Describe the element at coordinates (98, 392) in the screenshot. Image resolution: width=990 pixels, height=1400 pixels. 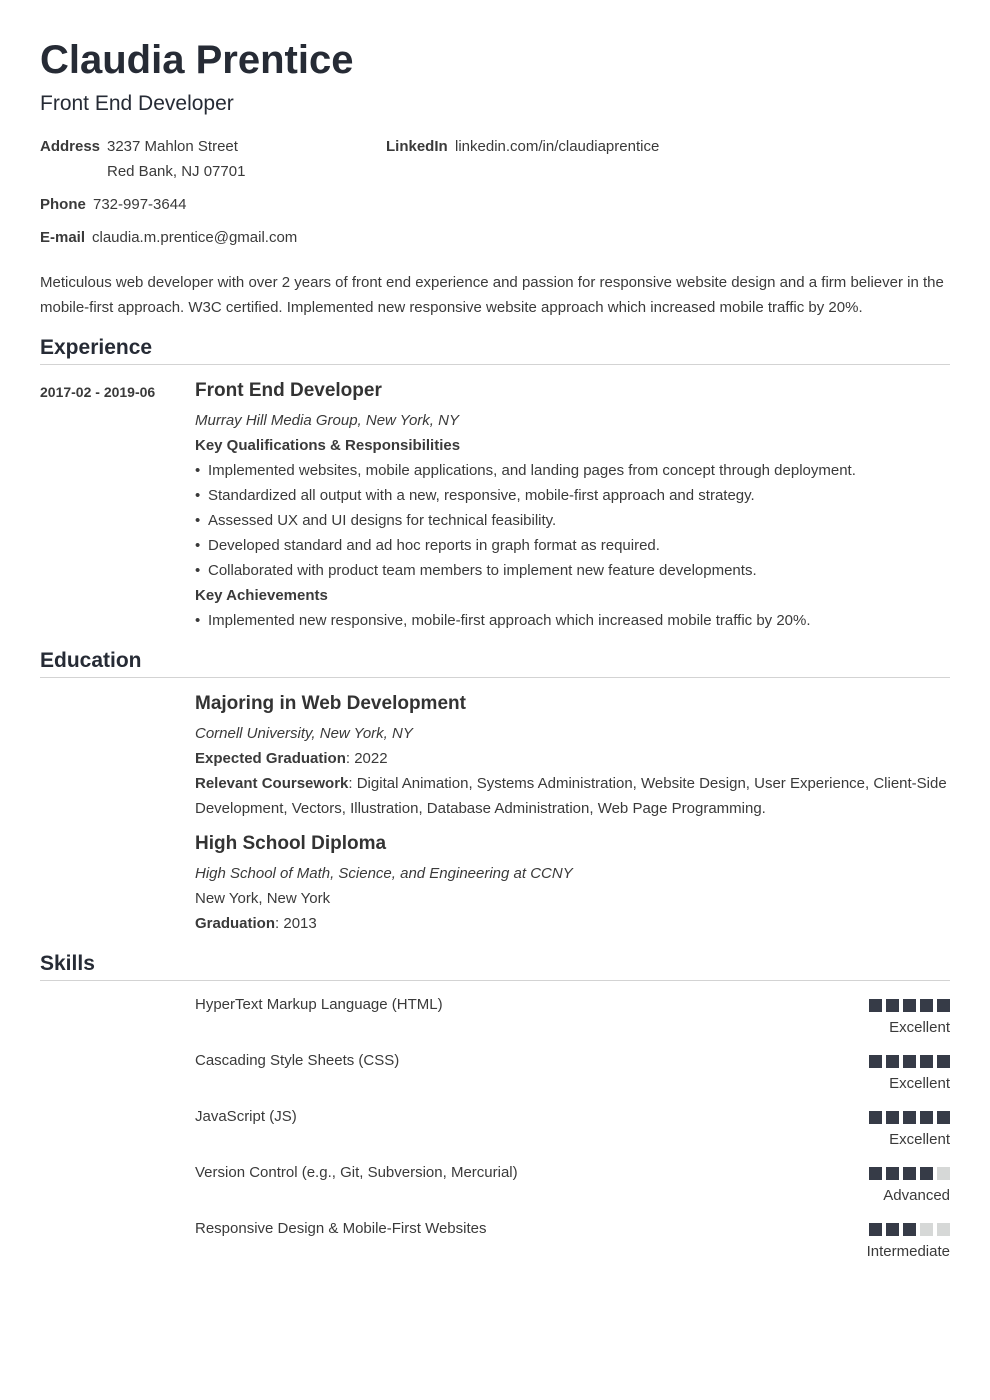
I see `job-dates: 2017-02 - 2019-06` at that location.